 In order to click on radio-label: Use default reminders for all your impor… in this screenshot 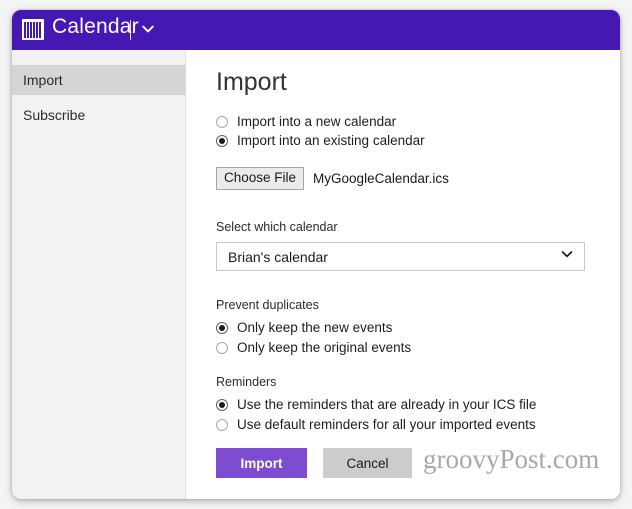, I will do `click(386, 424)`.